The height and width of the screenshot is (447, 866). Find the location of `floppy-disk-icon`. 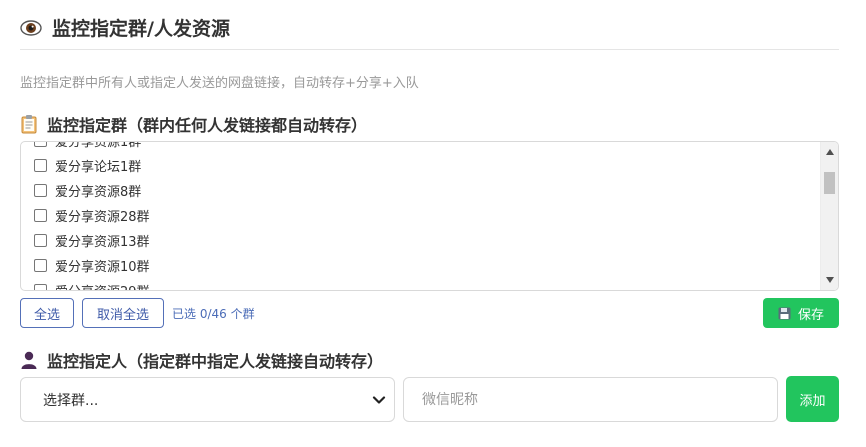

floppy-disk-icon is located at coordinates (784, 313).